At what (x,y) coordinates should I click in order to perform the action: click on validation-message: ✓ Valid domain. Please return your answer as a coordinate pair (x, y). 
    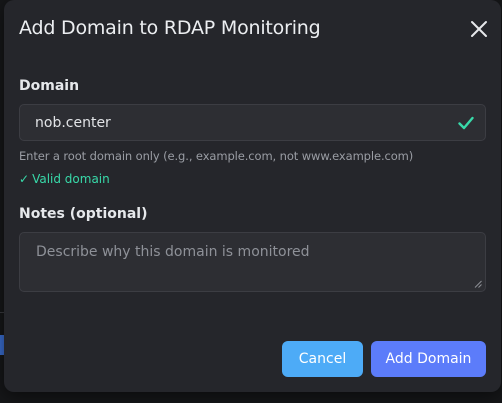
    Looking at the image, I should click on (64, 179).